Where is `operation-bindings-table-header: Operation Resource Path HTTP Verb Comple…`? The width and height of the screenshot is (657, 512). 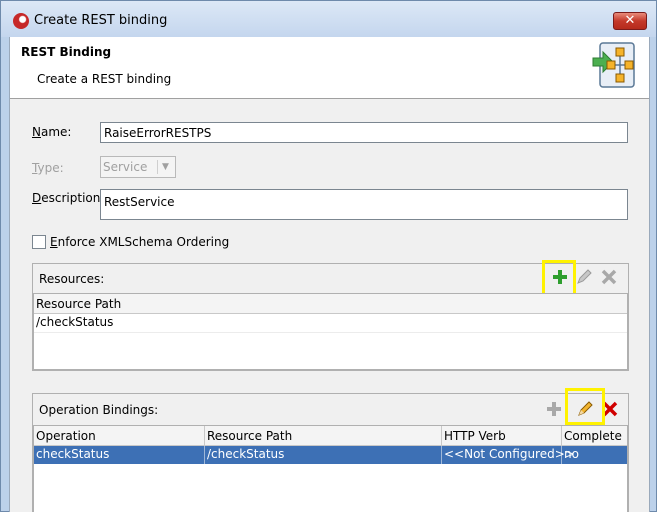
operation-bindings-table-header: Operation Resource Path HTTP Verb Comple… is located at coordinates (330, 436).